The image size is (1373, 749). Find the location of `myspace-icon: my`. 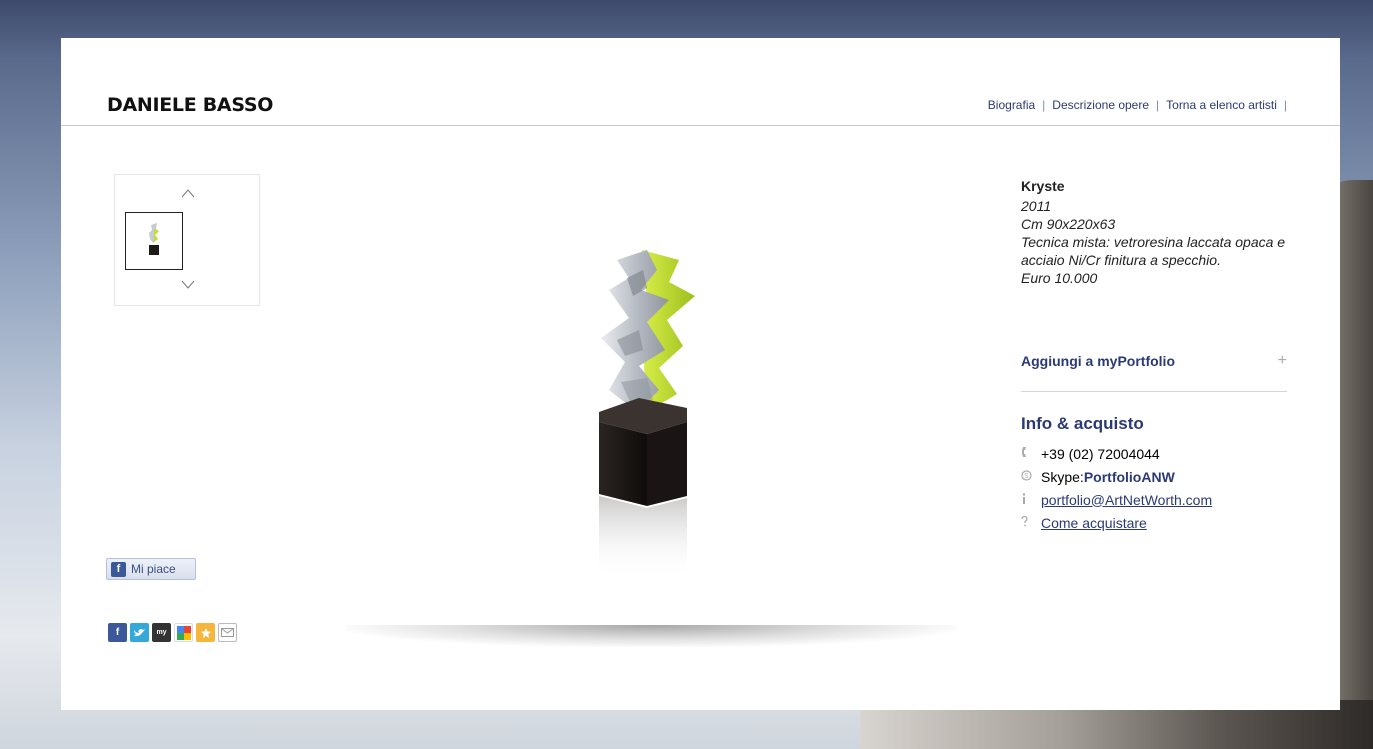

myspace-icon: my is located at coordinates (161, 632).